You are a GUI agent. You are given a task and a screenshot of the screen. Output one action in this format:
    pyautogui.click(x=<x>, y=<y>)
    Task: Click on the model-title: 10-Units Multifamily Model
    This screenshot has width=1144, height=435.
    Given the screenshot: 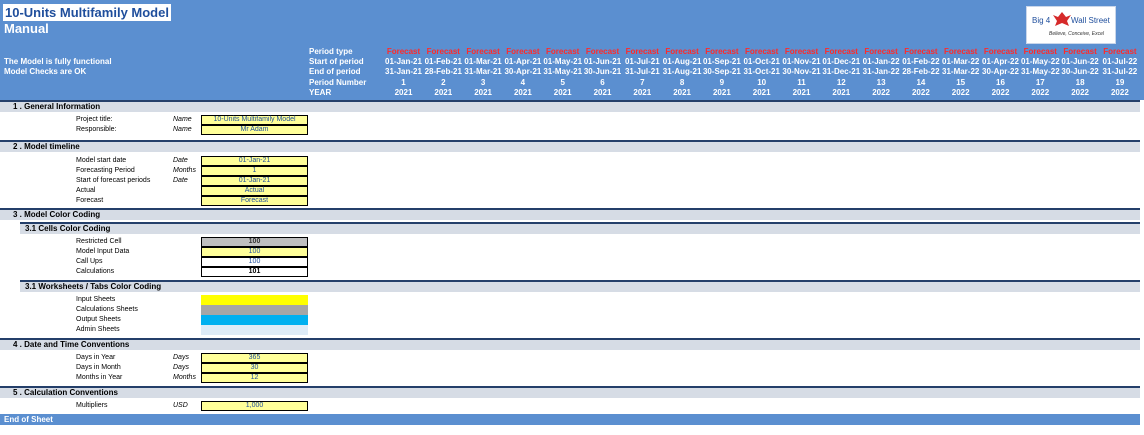 What is the action you would take?
    pyautogui.click(x=87, y=12)
    